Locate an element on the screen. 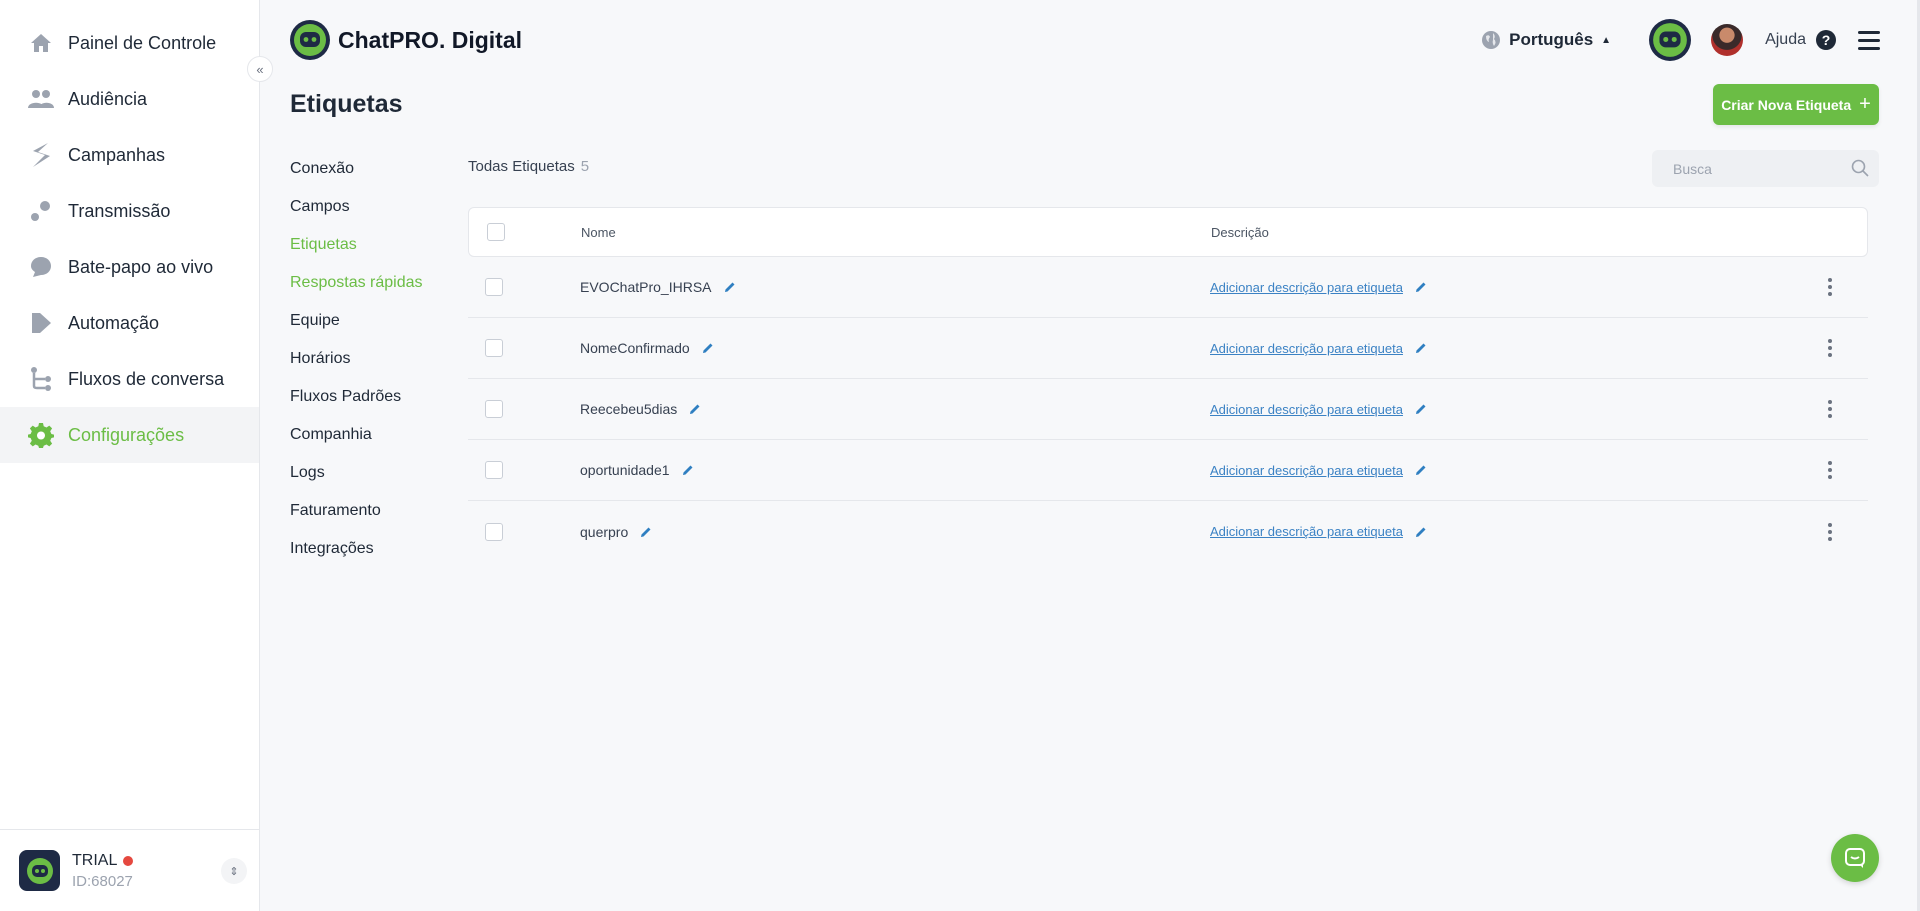 This screenshot has height=911, width=1920. tag-name: Reecebeu5dias is located at coordinates (629, 409).